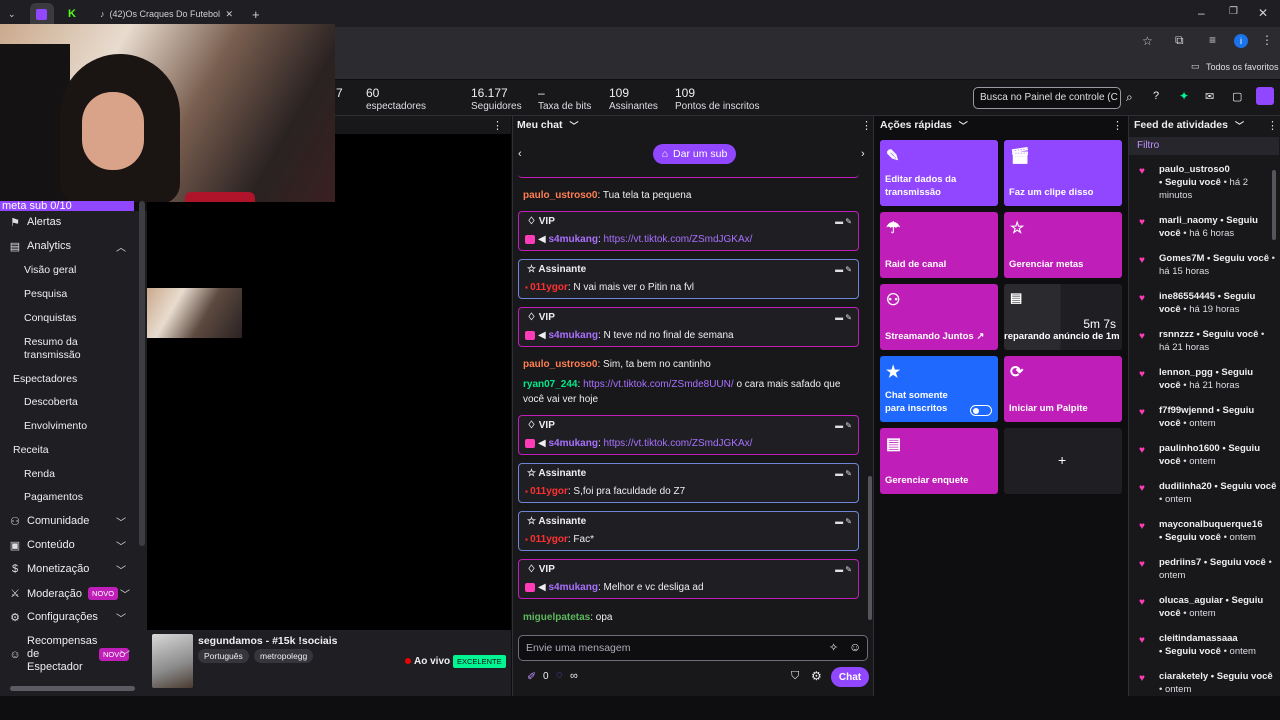 The height and width of the screenshot is (720, 1280). Describe the element at coordinates (1242, 67) in the screenshot. I see `all-favorites-link: Todos os favoritos` at that location.